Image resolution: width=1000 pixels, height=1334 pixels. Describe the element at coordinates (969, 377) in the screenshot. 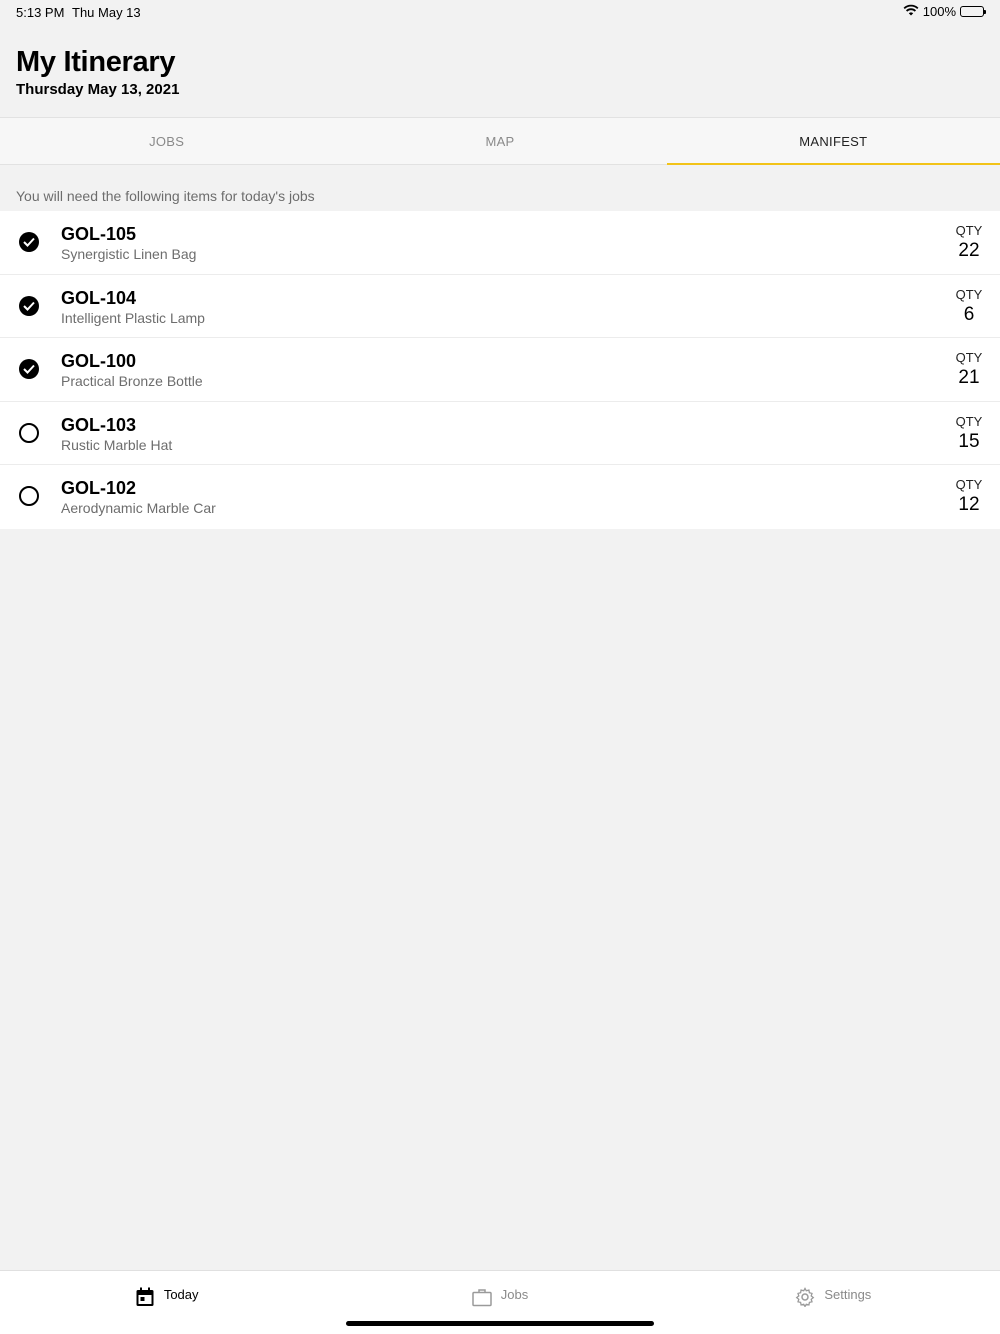

I see `qty-value: 21` at that location.